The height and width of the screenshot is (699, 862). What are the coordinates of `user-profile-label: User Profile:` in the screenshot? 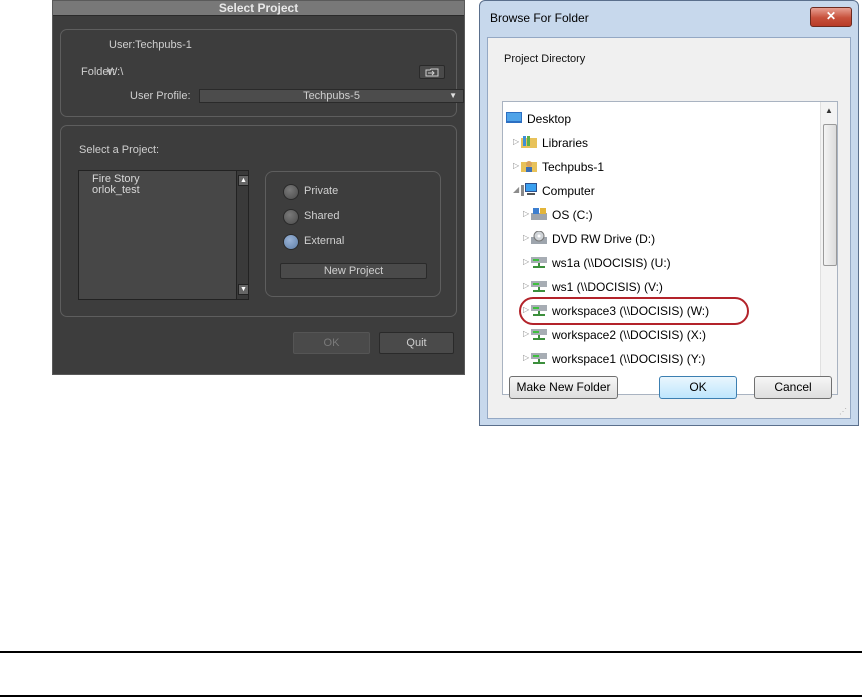 It's located at (160, 96).